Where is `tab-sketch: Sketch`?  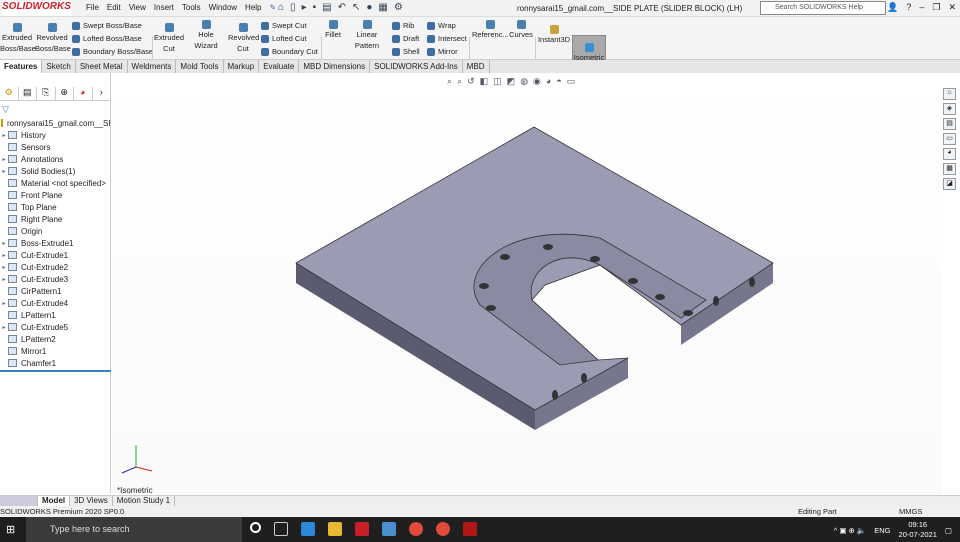
tab-sketch: Sketch is located at coordinates (59, 66).